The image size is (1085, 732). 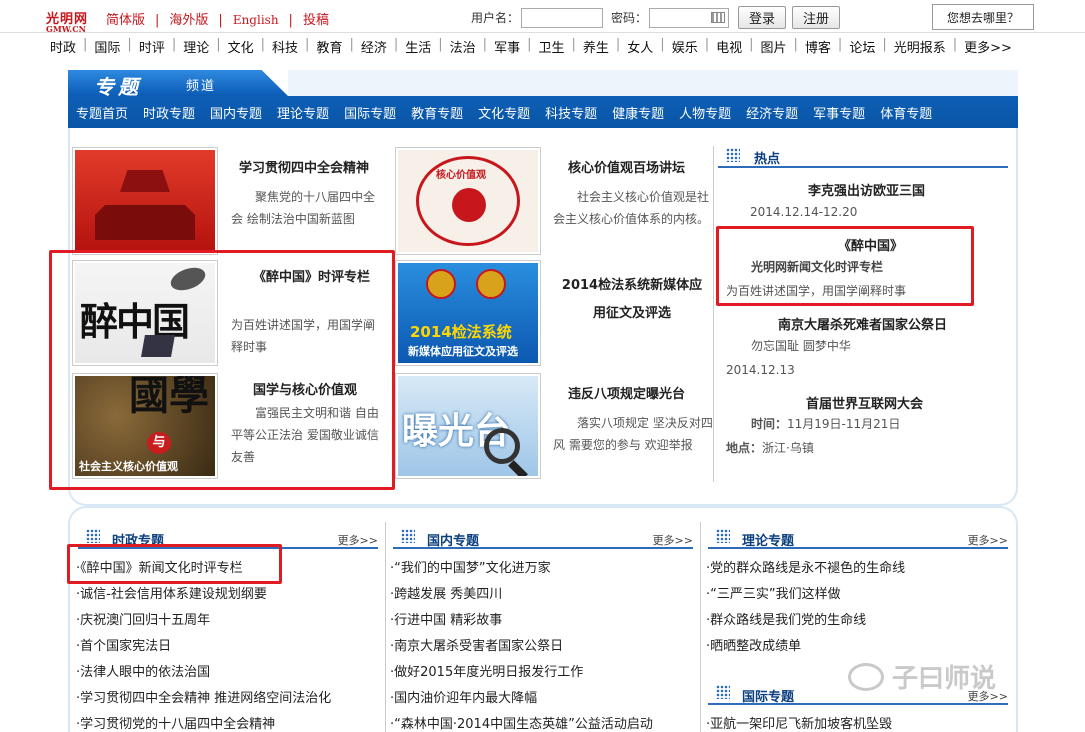 I want to click on topic-nav-item: 国内专题, so click(x=236, y=112).